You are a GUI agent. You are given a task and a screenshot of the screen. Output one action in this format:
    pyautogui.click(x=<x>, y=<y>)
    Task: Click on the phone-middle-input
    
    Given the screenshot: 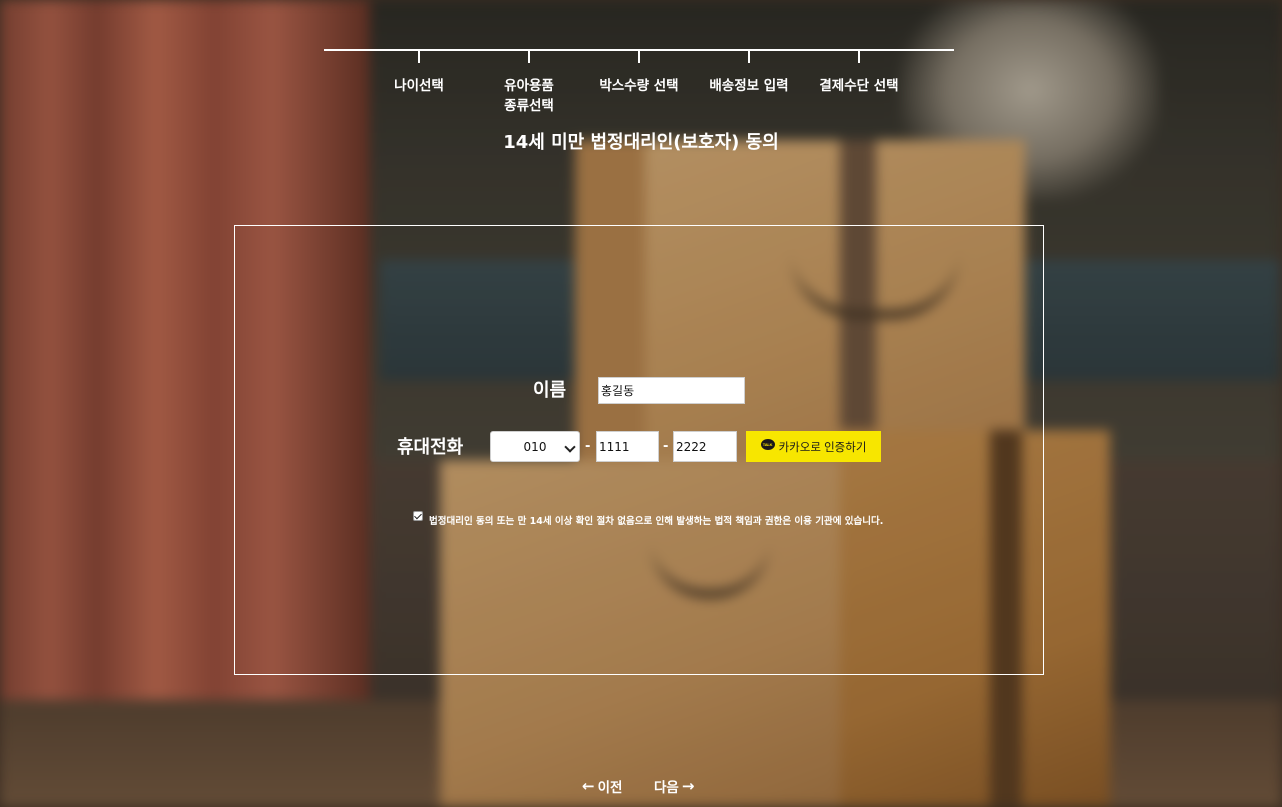 What is the action you would take?
    pyautogui.click(x=627, y=446)
    